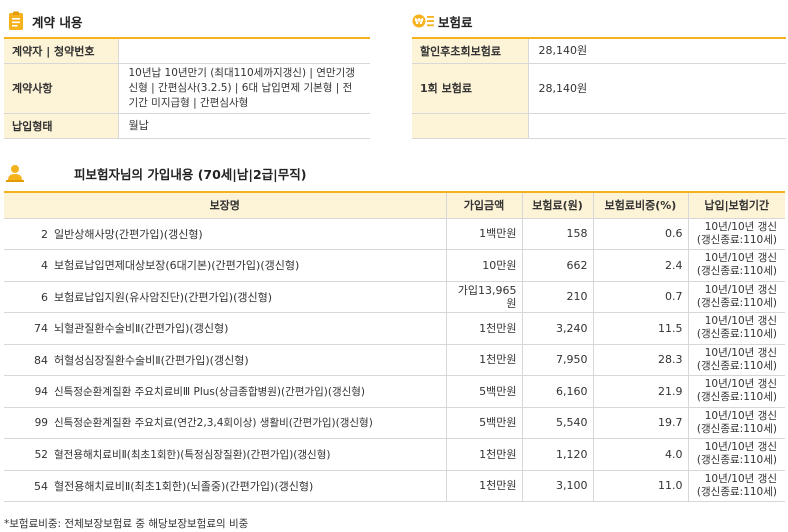 The image size is (788, 532). I want to click on coverage-name-cell: 2 일반상해사망(간편가입)(갱신형), so click(225, 234).